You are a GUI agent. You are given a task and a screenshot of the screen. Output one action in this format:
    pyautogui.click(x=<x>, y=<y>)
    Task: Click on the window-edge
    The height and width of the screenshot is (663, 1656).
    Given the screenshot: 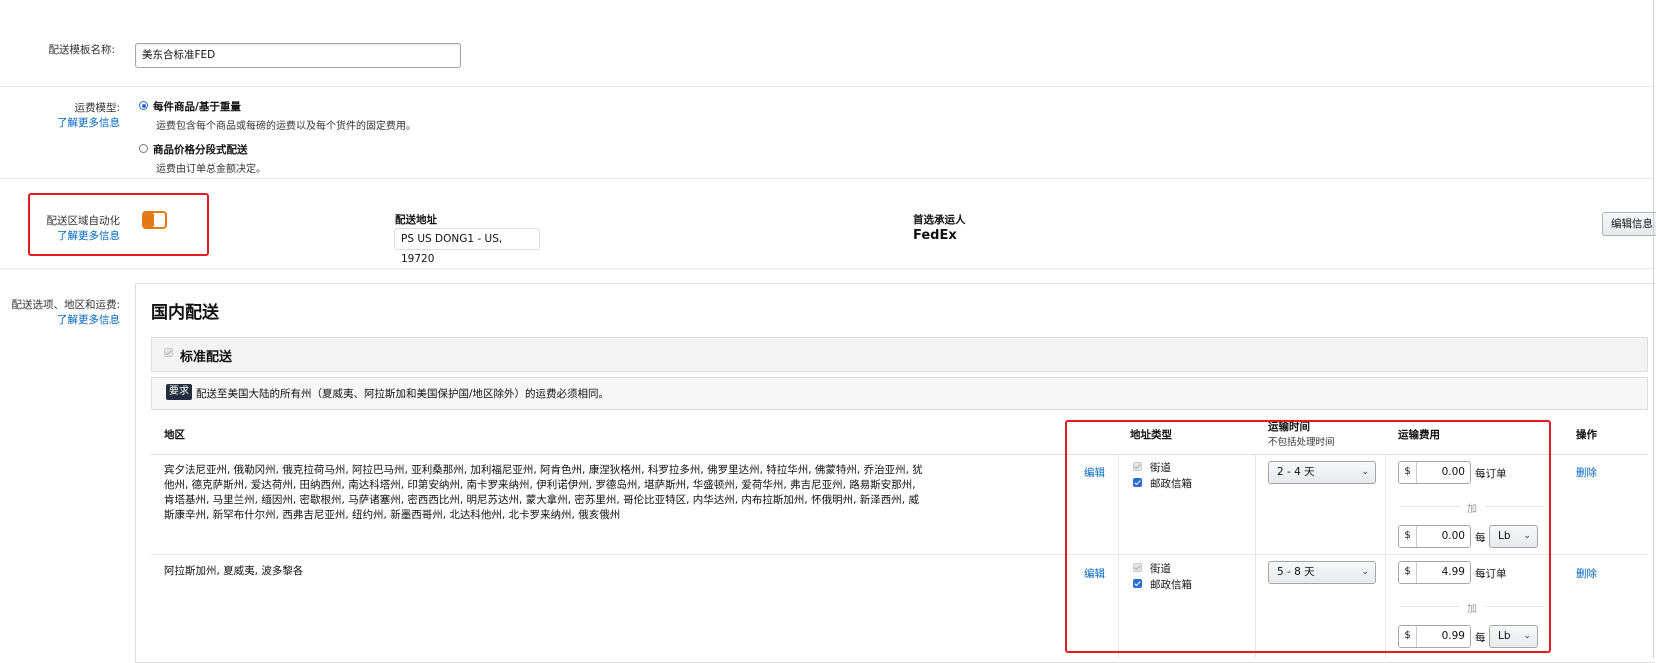 What is the action you would take?
    pyautogui.click(x=1653, y=329)
    